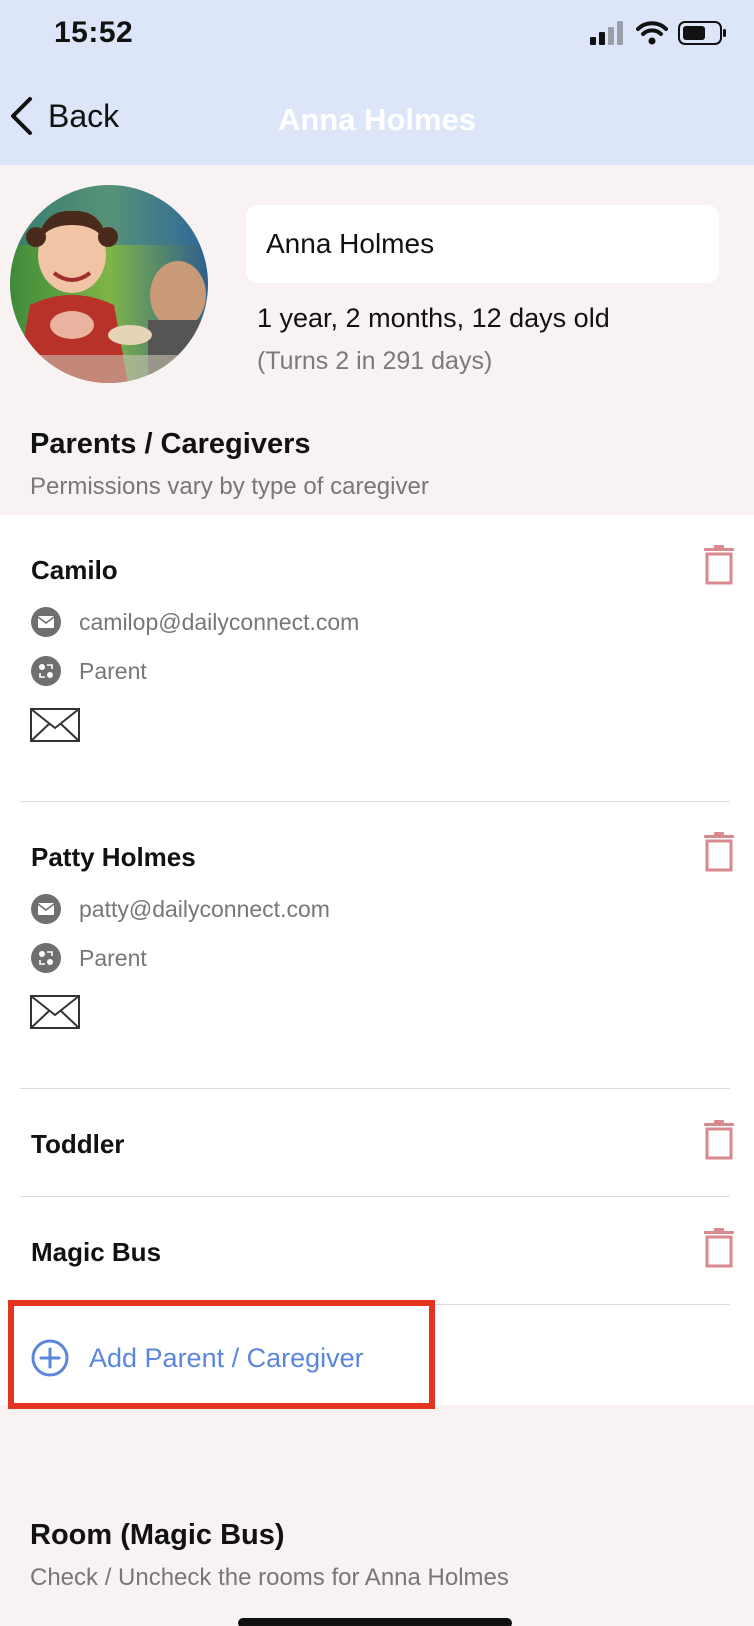 The width and height of the screenshot is (754, 1626). What do you see at coordinates (96, 1252) in the screenshot?
I see `caregiver-name: Magic Bus` at bounding box center [96, 1252].